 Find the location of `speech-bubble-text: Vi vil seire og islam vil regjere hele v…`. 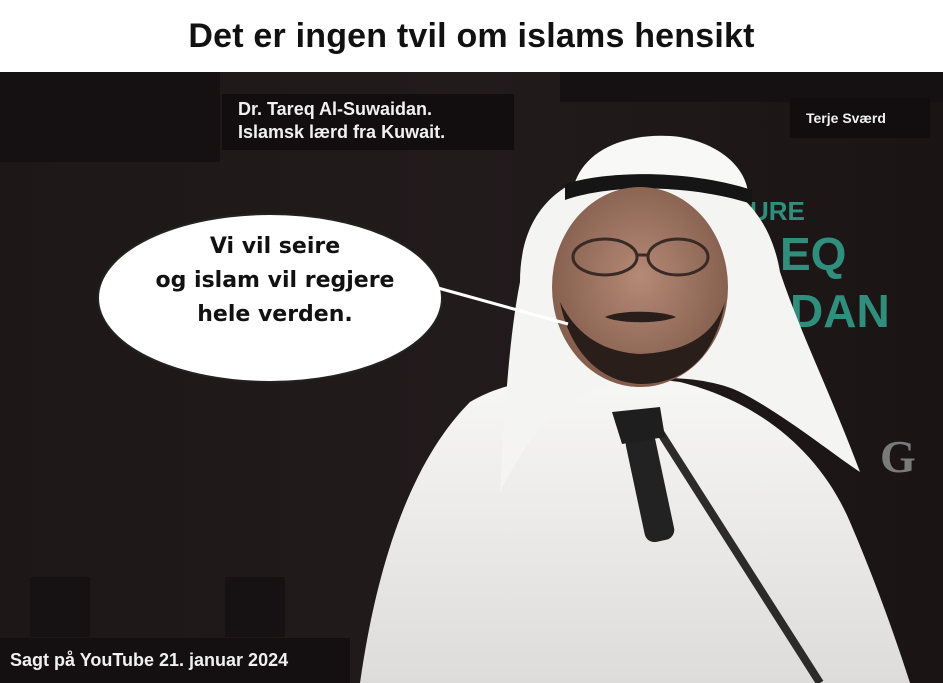

speech-bubble-text: Vi vil seire og islam vil regjere hele v… is located at coordinates (275, 281).